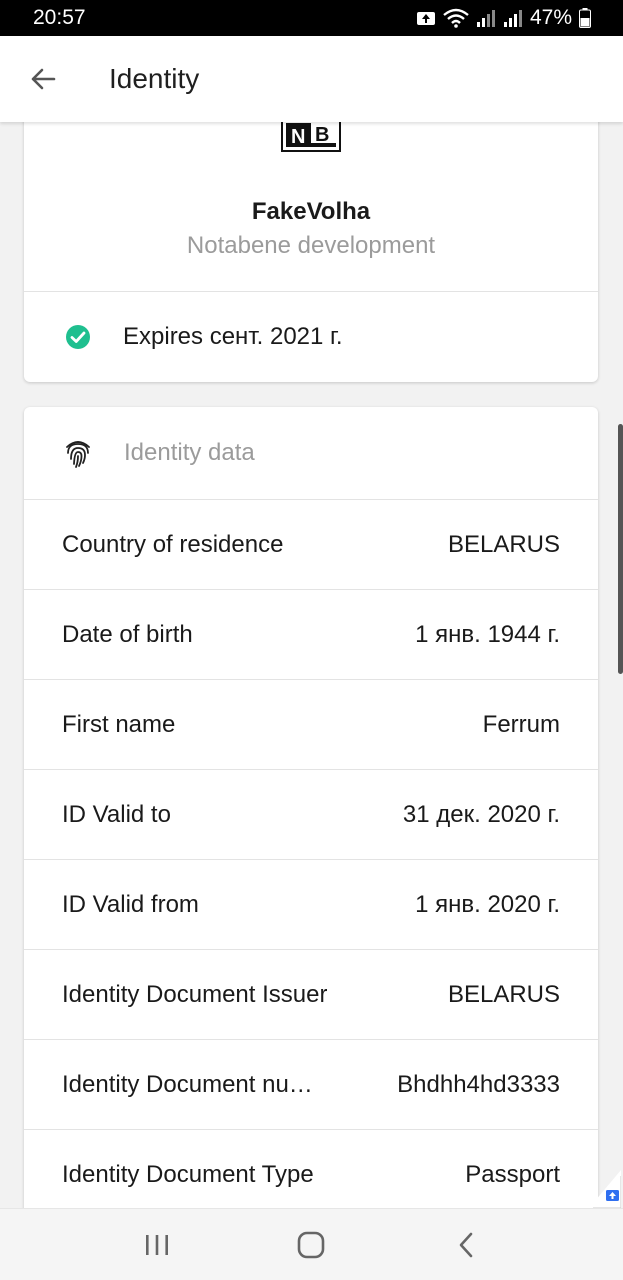  I want to click on expiry-row: Expires сент. 2021 г., so click(311, 337).